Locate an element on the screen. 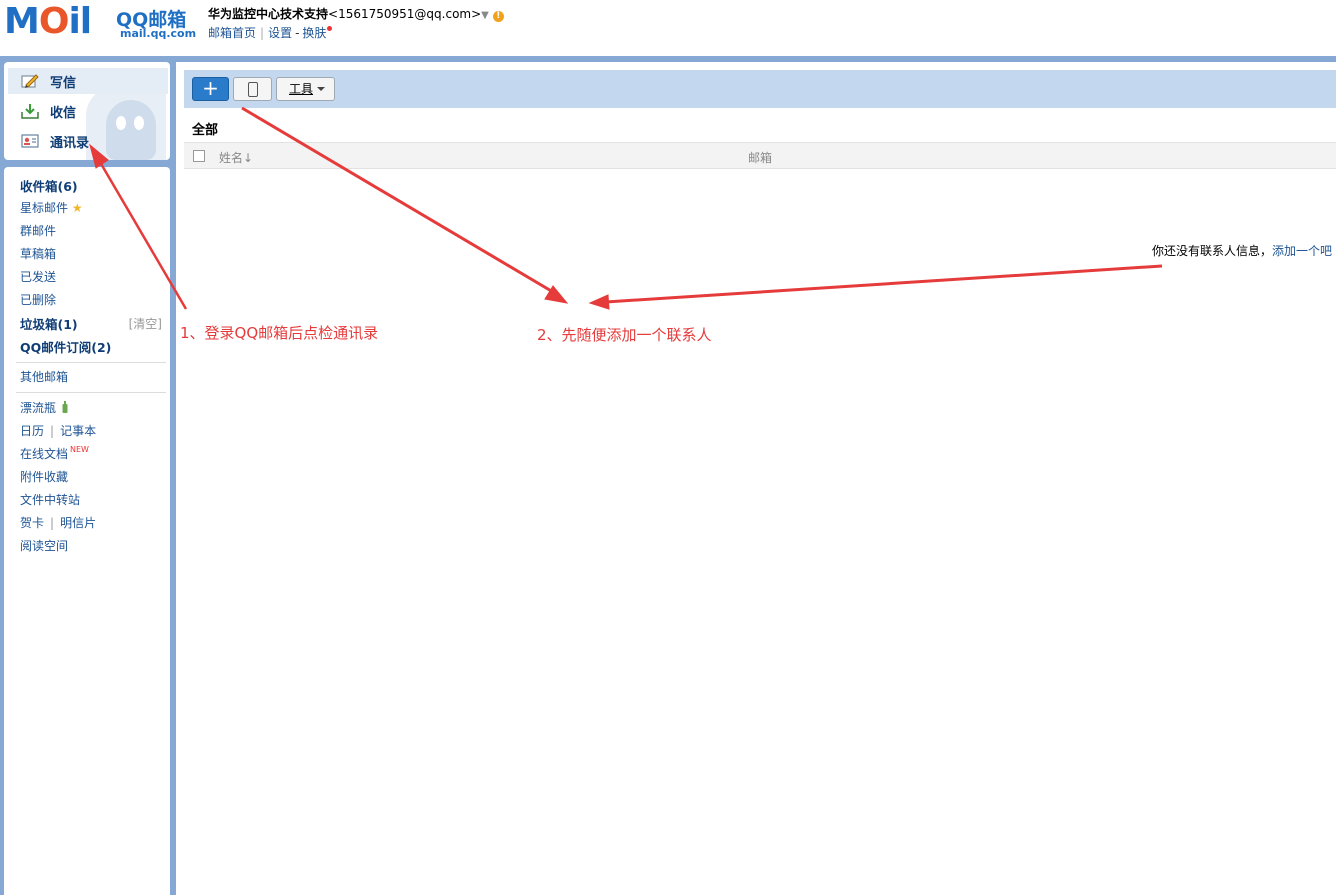 The width and height of the screenshot is (1336, 895). chevron-down-icon is located at coordinates (321, 89).